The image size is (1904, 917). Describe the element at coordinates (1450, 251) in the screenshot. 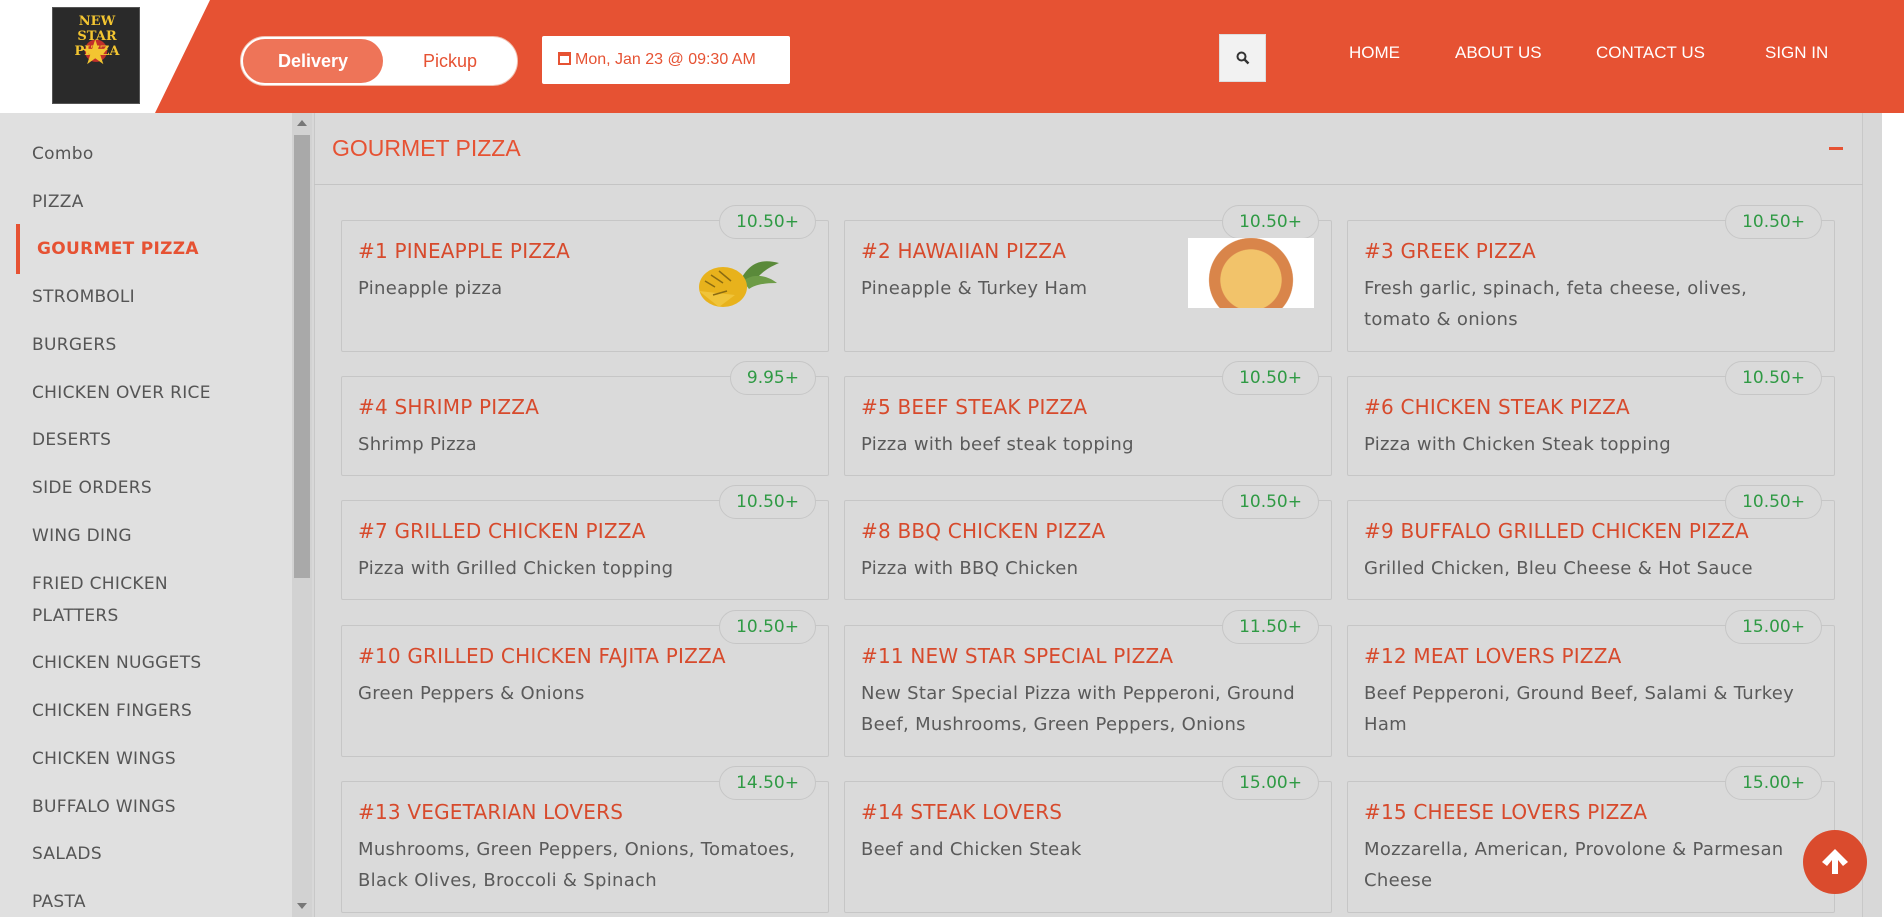

I see `item-title: #3 GREEK PIZZA` at that location.